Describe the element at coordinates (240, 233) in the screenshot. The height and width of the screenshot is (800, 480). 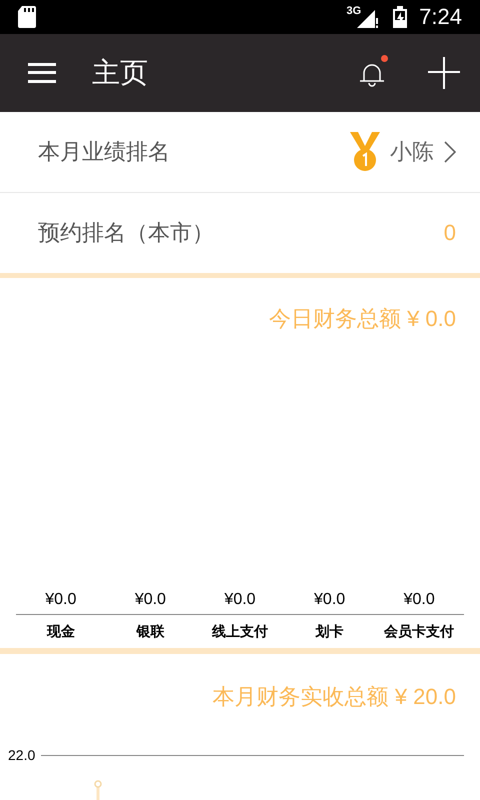
I see `ranking-row: 预约排名（本市） 0` at that location.